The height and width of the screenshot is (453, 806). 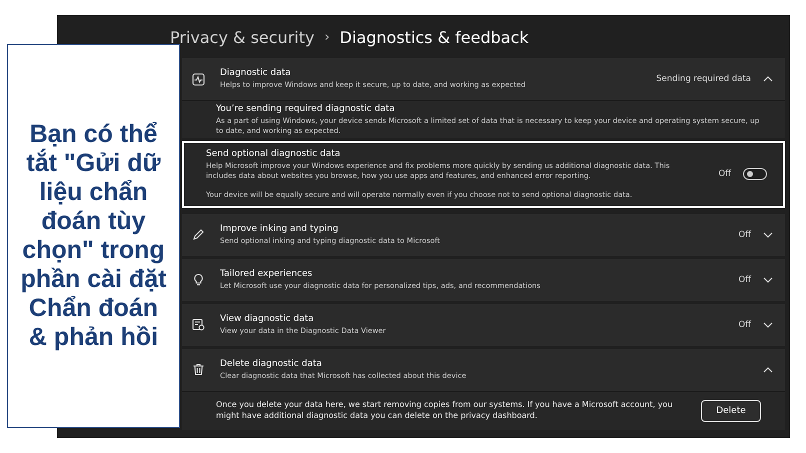 I want to click on setting-title: Tailored experiences, so click(x=267, y=273).